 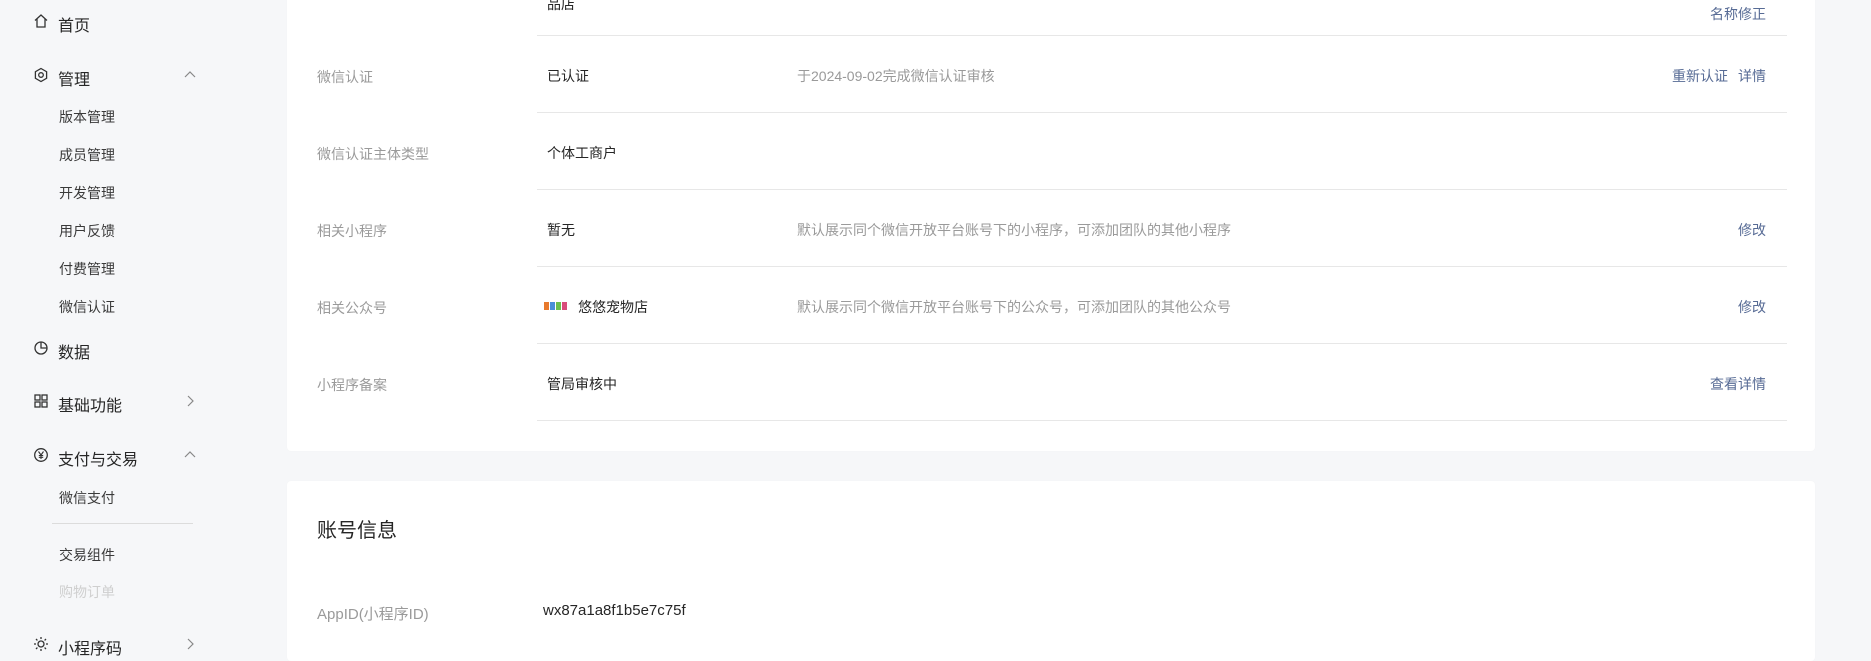 What do you see at coordinates (1752, 76) in the screenshot?
I see `auth-details-link: 详情` at bounding box center [1752, 76].